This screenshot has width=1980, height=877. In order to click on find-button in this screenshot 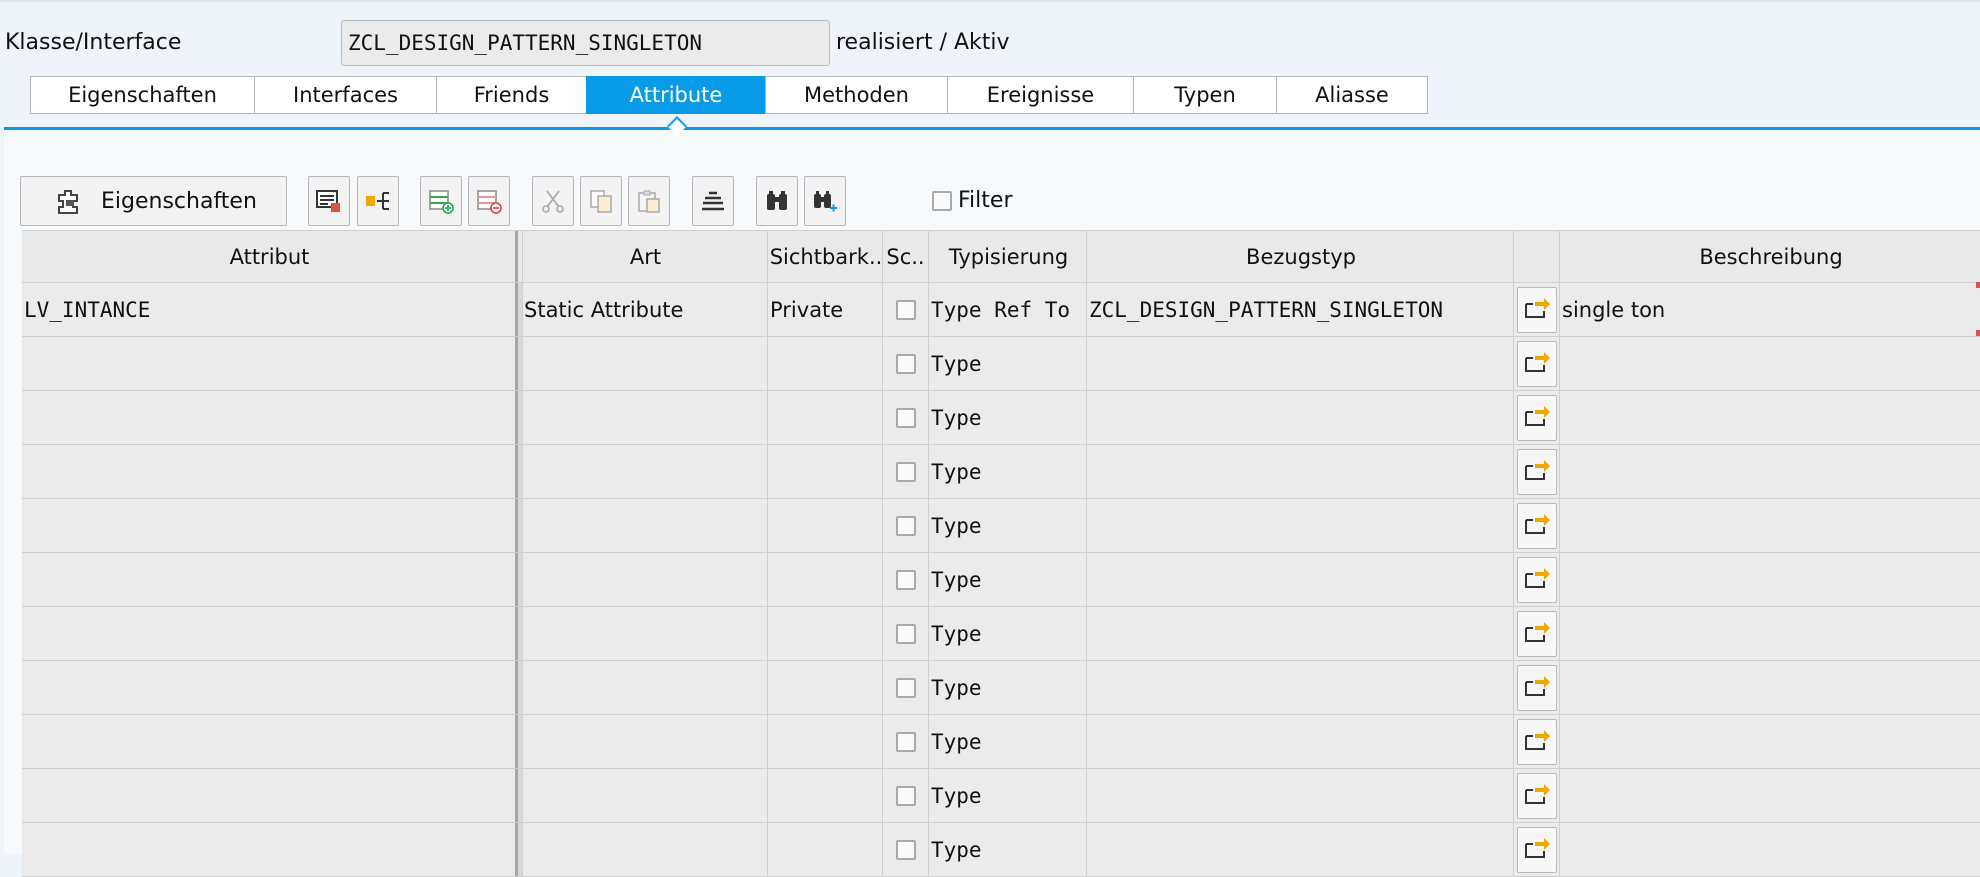, I will do `click(777, 201)`.